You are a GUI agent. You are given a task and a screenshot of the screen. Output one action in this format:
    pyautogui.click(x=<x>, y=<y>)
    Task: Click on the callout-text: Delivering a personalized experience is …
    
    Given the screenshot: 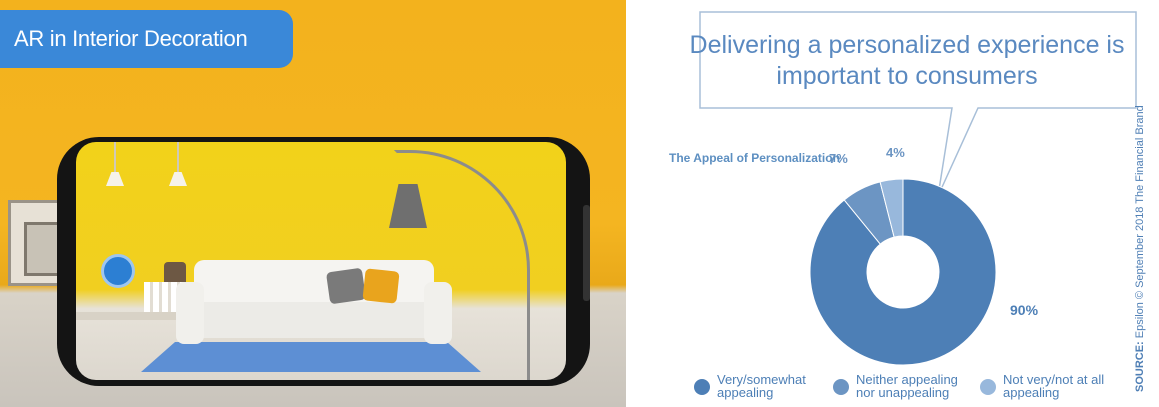 What is the action you would take?
    pyautogui.click(x=907, y=60)
    